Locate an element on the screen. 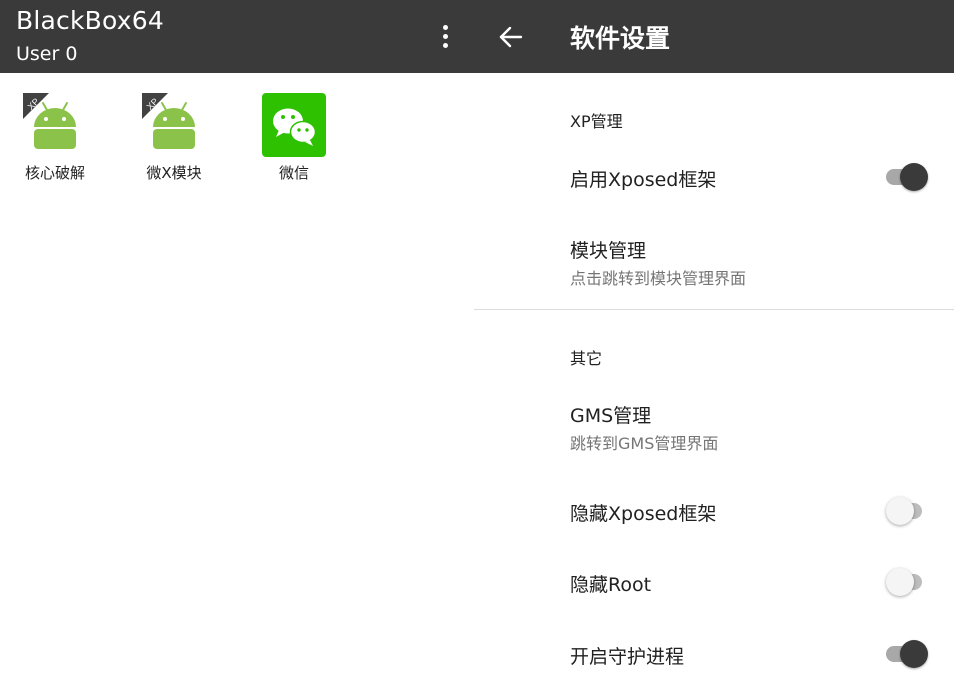 Image resolution: width=954 pixels, height=690 pixels. wechat-icon is located at coordinates (294, 125).